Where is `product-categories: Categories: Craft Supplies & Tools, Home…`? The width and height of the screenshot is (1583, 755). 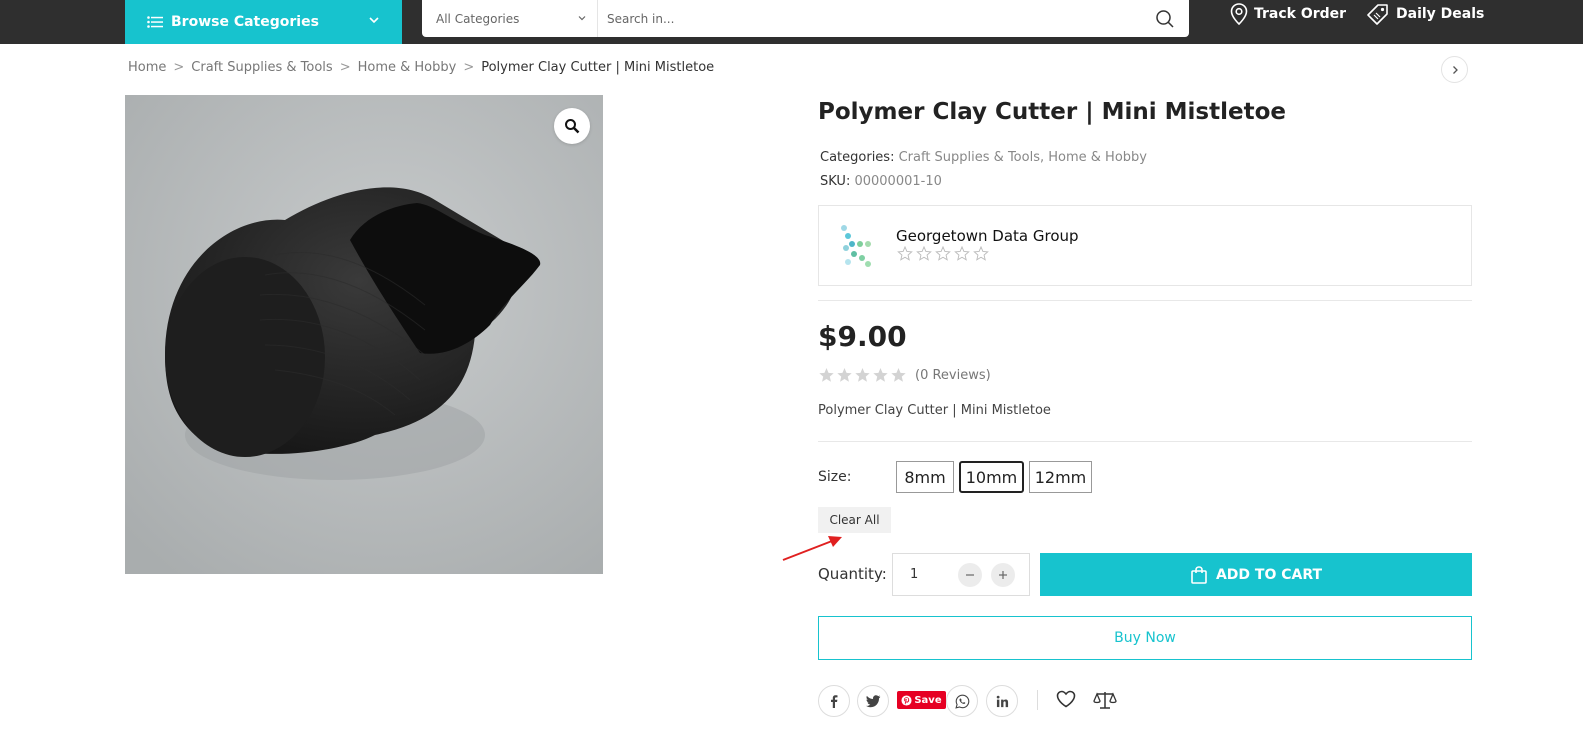
product-categories: Categories: Craft Supplies & Tools, Home… is located at coordinates (983, 157).